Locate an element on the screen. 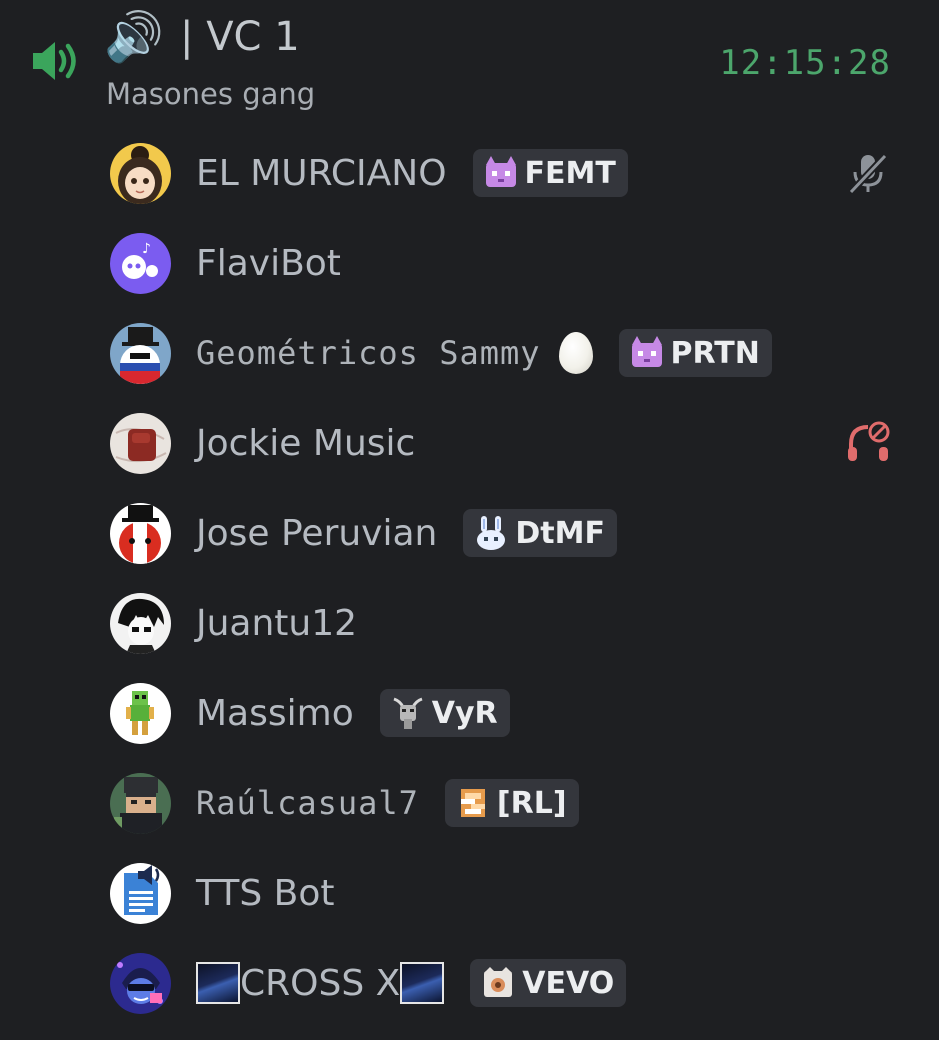 The height and width of the screenshot is (1040, 939). goat-icon is located at coordinates (408, 713).